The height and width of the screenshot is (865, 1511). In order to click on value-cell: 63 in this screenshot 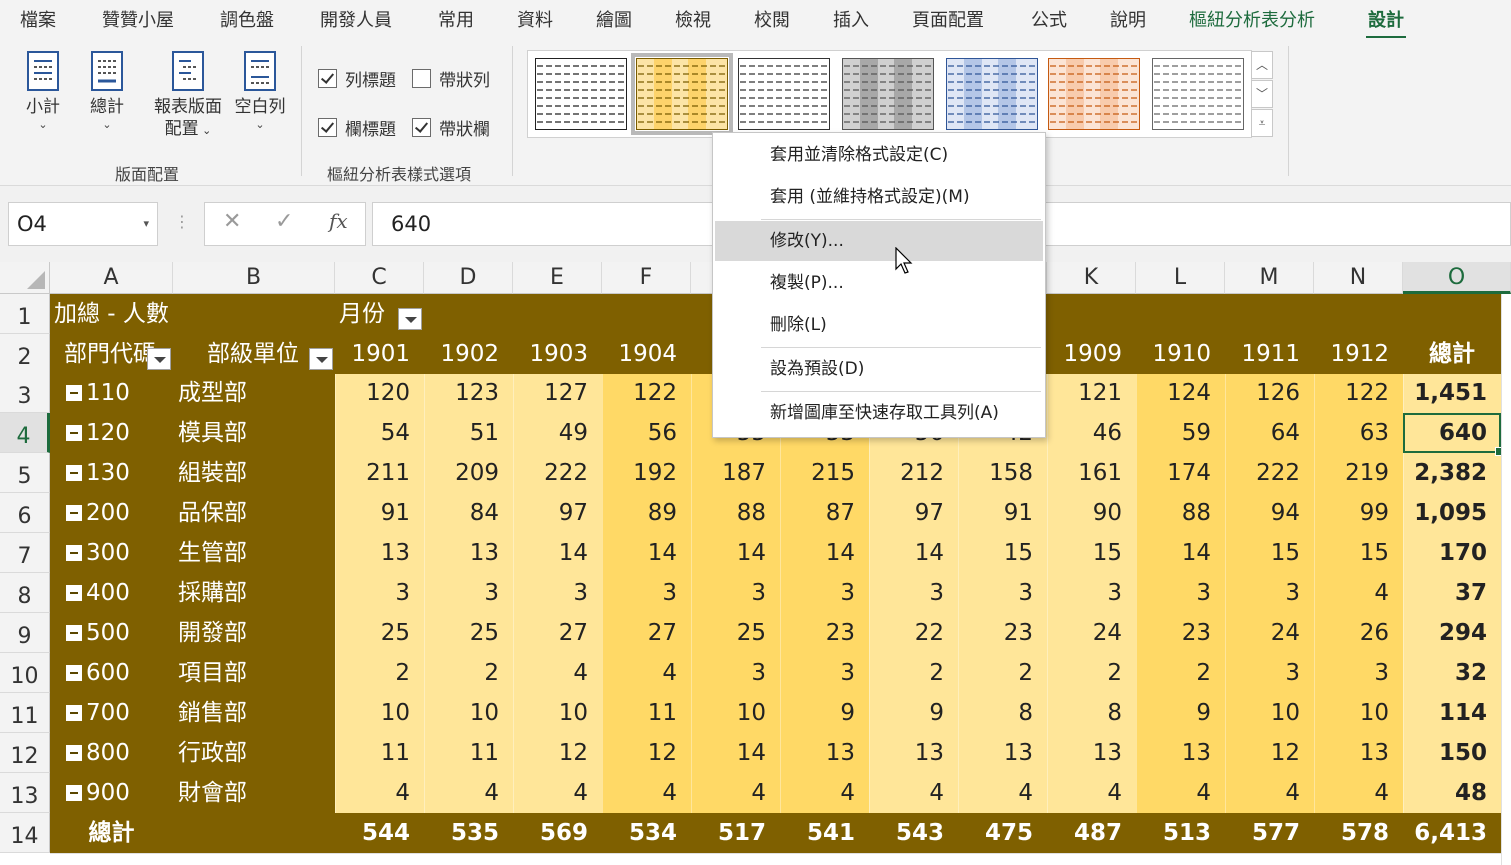, I will do `click(1358, 433)`.